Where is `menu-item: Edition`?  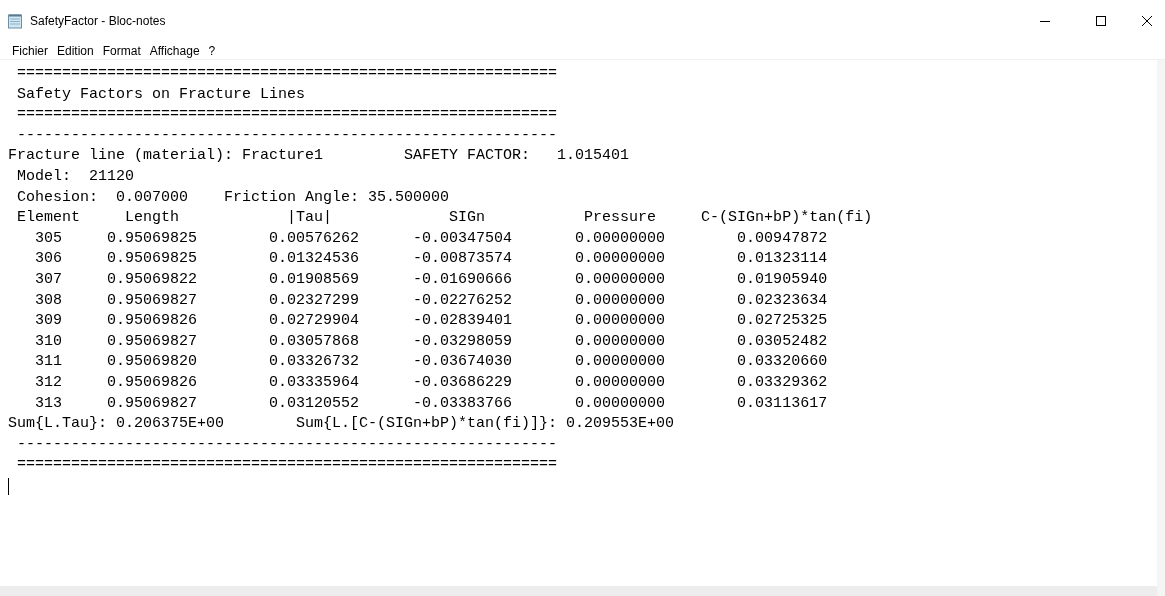
menu-item: Edition is located at coordinates (75, 50).